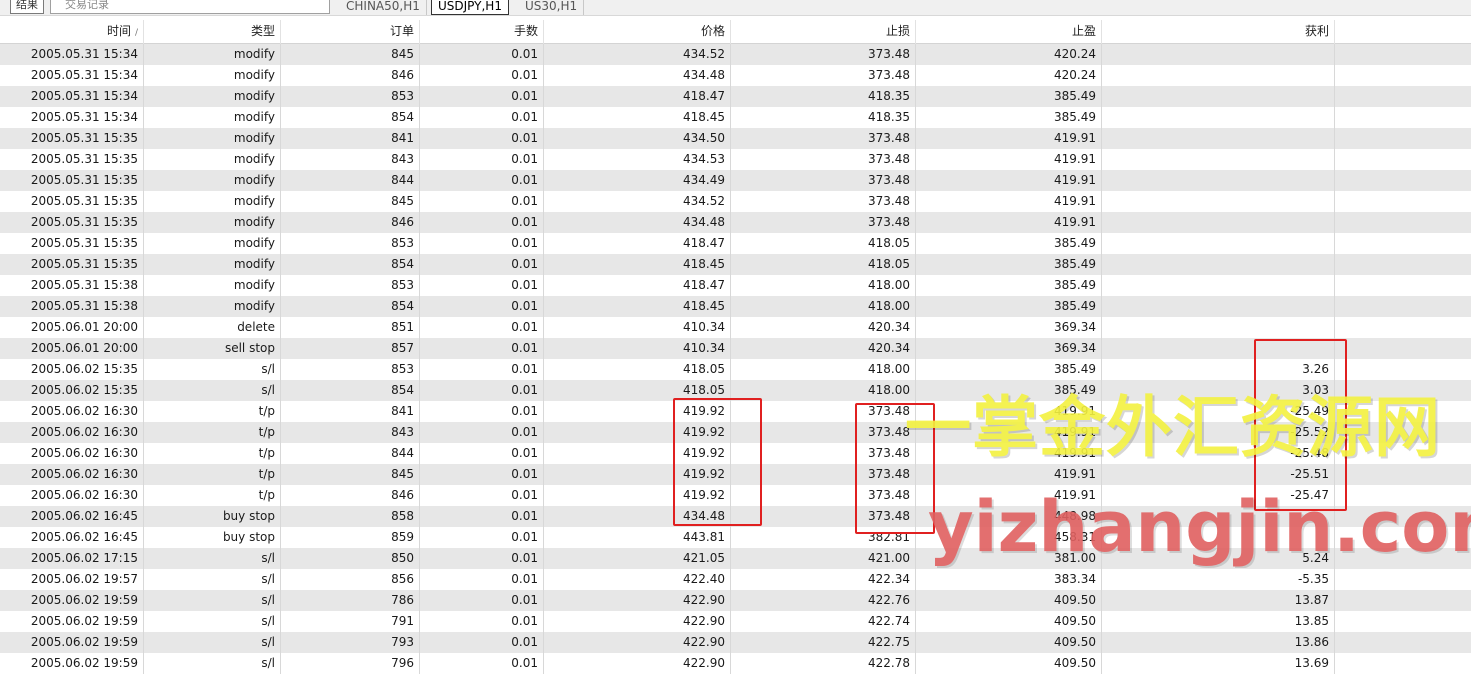  I want to click on column-header-profit: 获利, so click(1218, 32).